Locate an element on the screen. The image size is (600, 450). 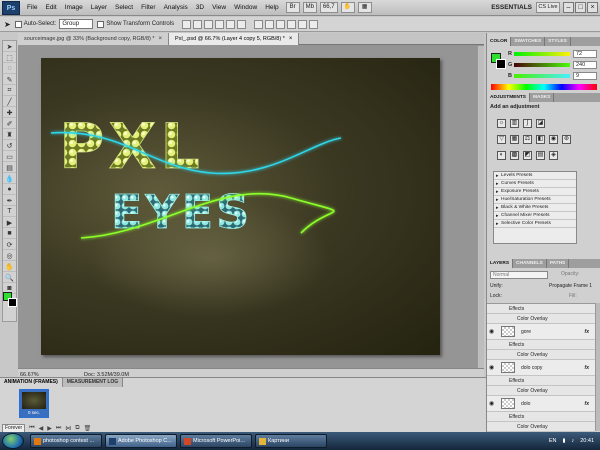
crop-tool-icon: ⌗ is located at coordinates (9, 91).